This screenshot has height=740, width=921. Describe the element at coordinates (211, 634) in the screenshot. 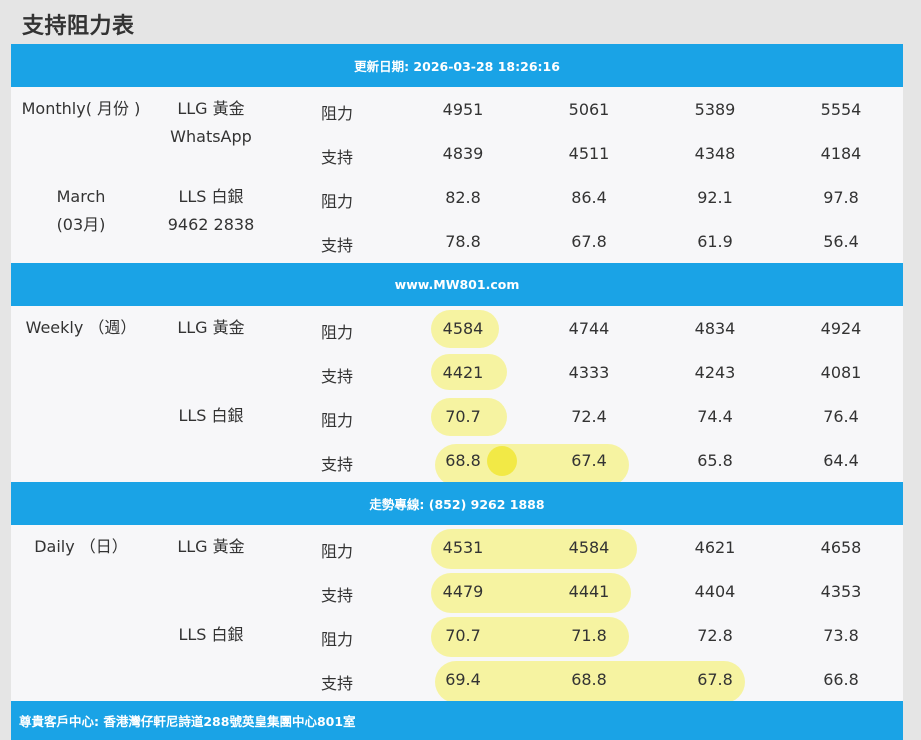

I see `daily-silver-label: LLS 白銀` at that location.